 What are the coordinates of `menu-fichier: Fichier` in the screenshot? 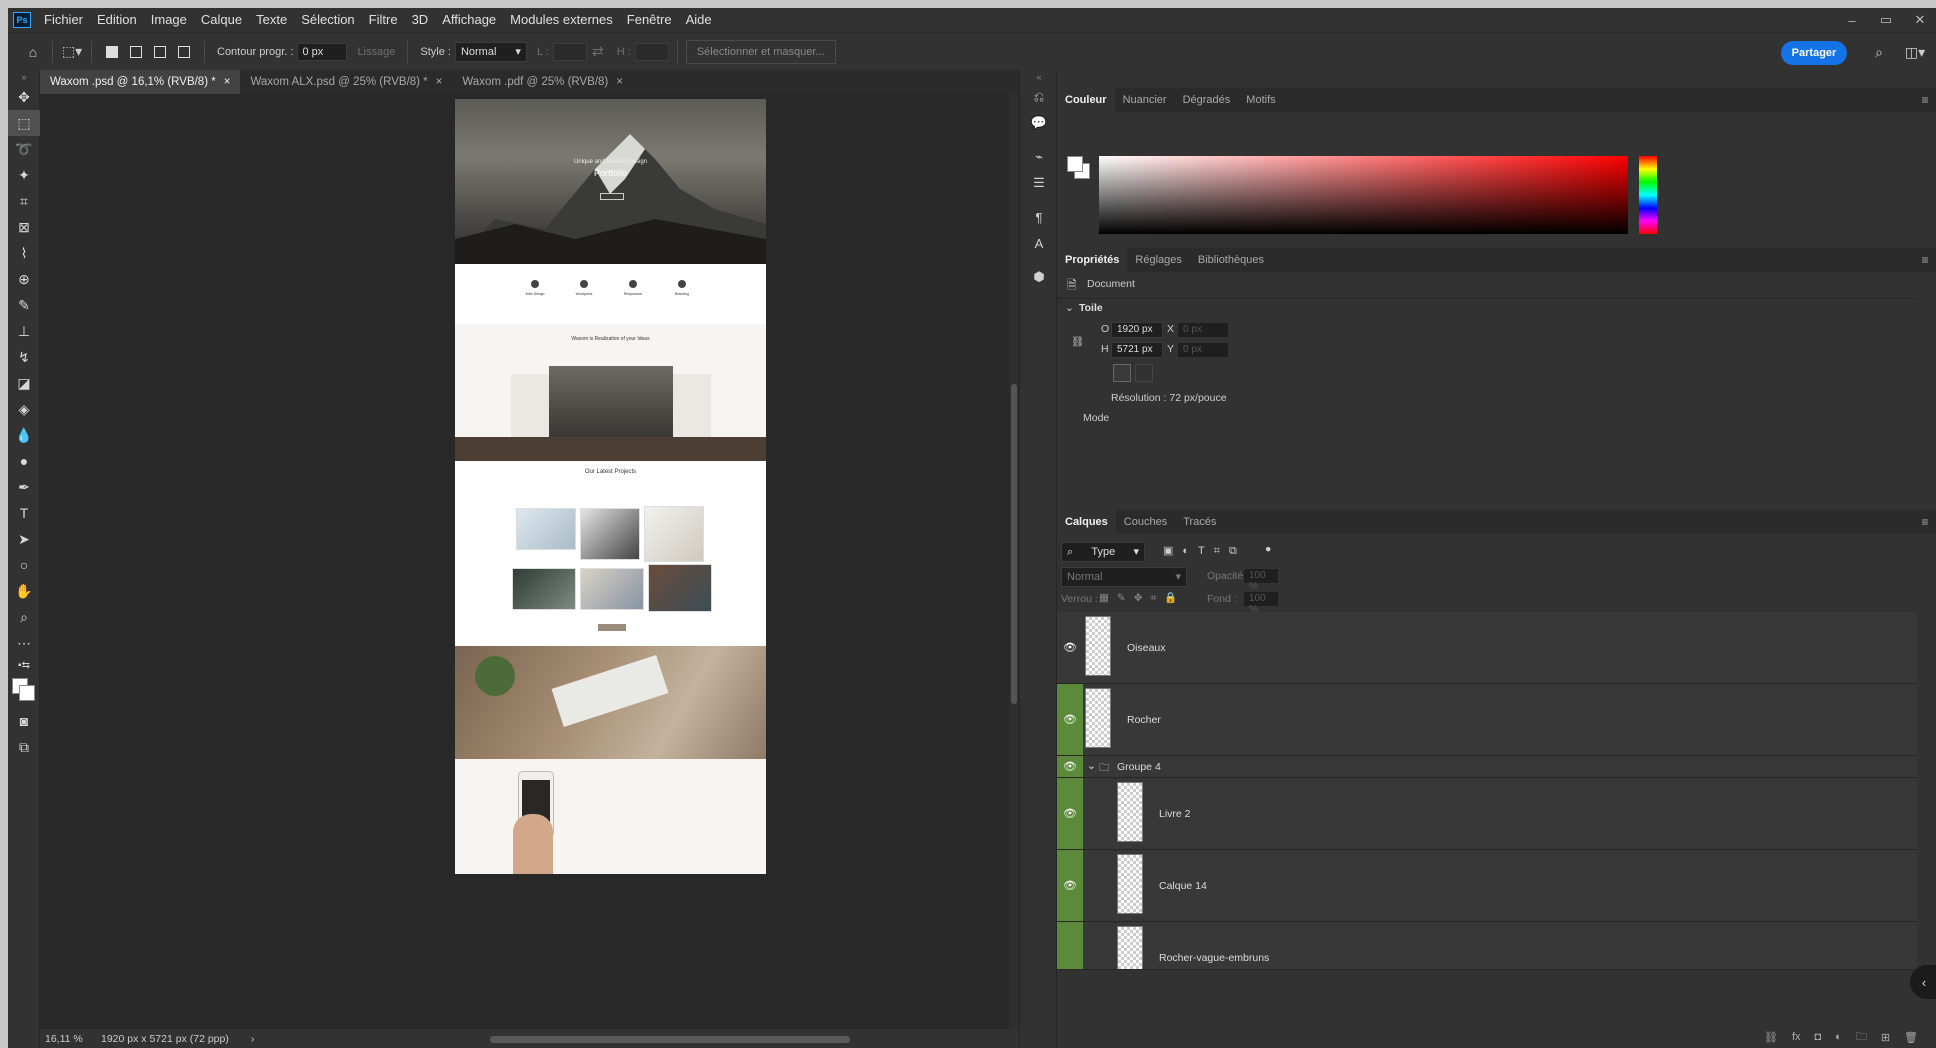 It's located at (63, 20).